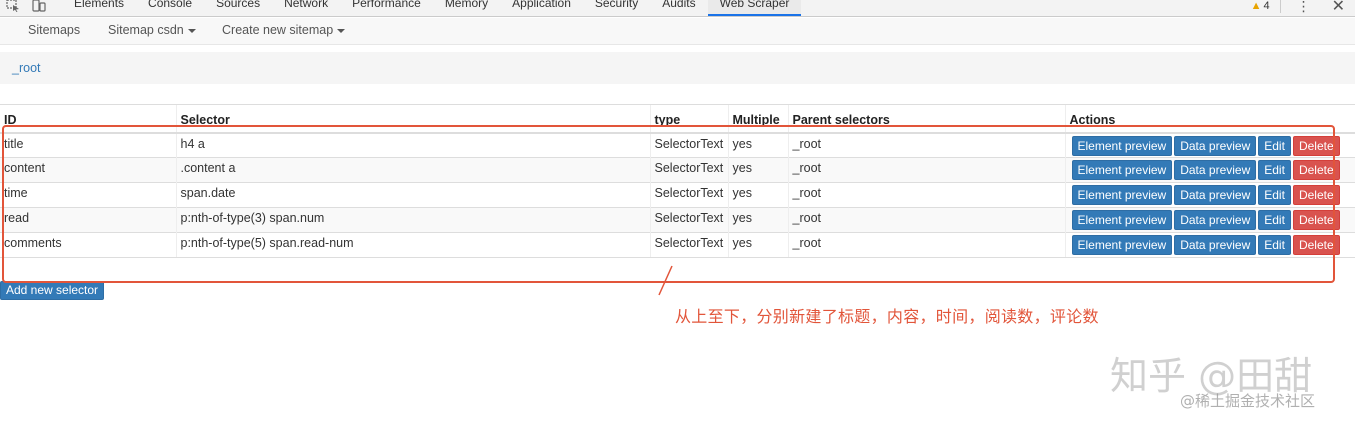  What do you see at coordinates (88, 119) in the screenshot?
I see `column-header-id: ID` at bounding box center [88, 119].